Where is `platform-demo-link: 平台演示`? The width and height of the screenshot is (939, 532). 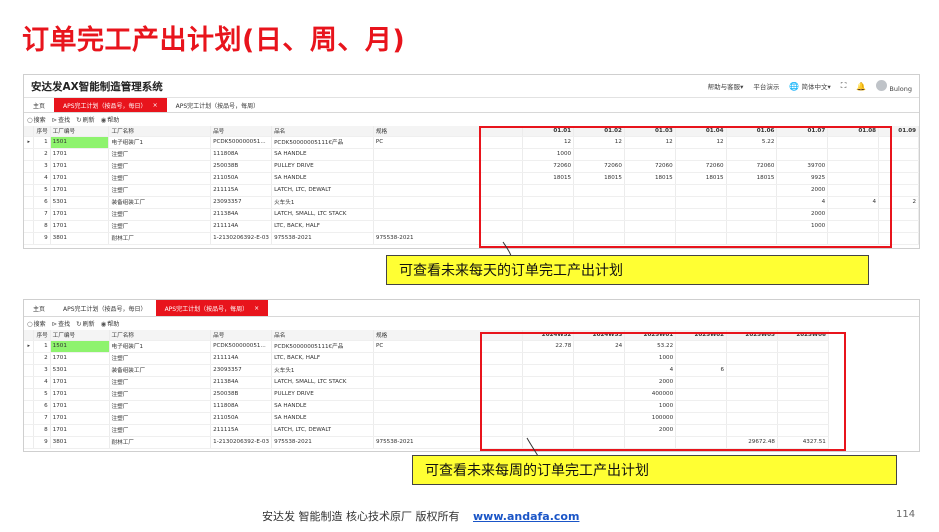
platform-demo-link: 平台演示 is located at coordinates (766, 86).